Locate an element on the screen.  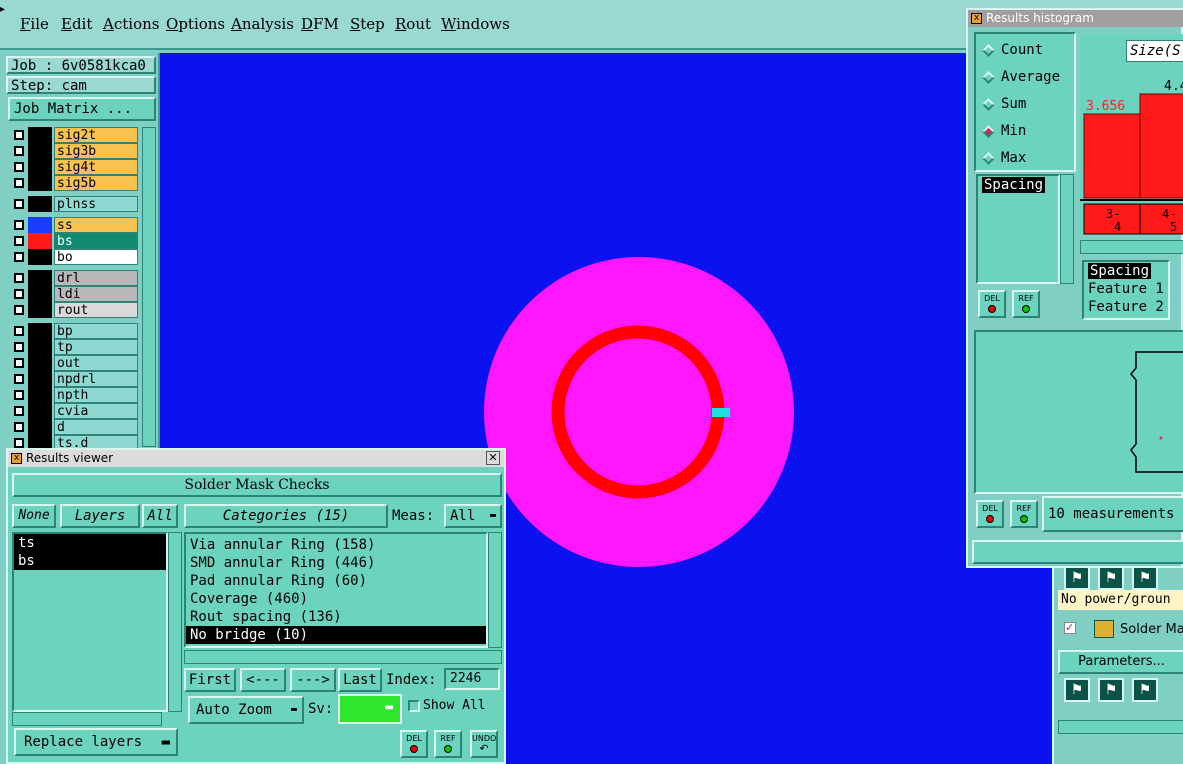
layer-name: rout is located at coordinates (96, 310).